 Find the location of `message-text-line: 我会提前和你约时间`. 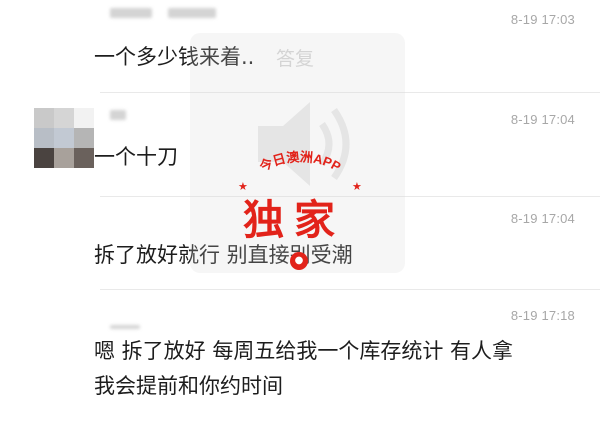

message-text-line: 我会提前和你约时间 is located at coordinates (188, 386).